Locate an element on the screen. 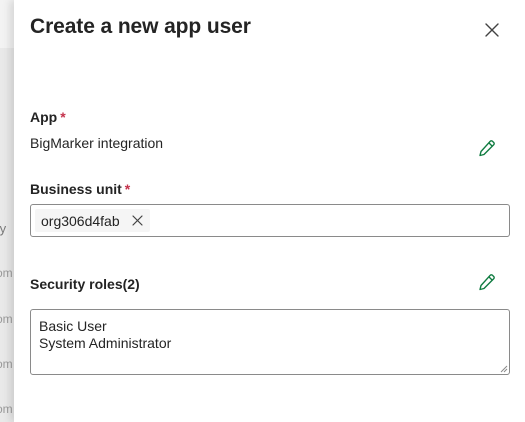 The height and width of the screenshot is (422, 525). security-roles-textarea: Basic User System Administrator is located at coordinates (270, 342).